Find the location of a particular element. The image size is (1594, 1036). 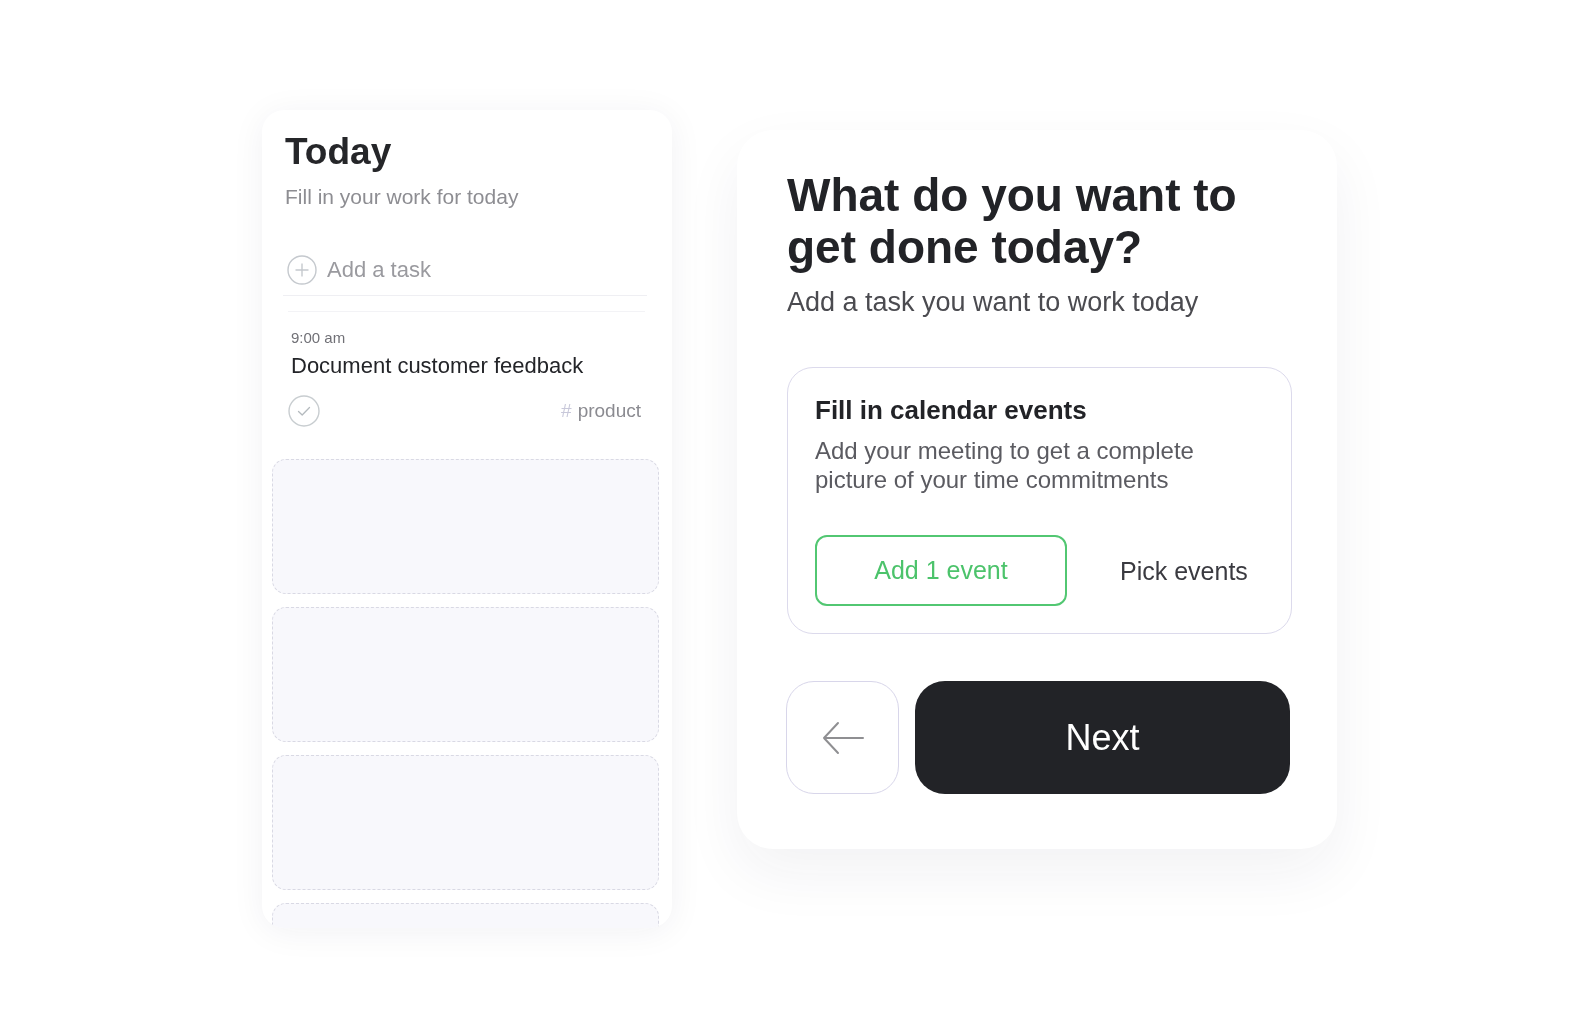

left-arrow-icon is located at coordinates (842, 737).